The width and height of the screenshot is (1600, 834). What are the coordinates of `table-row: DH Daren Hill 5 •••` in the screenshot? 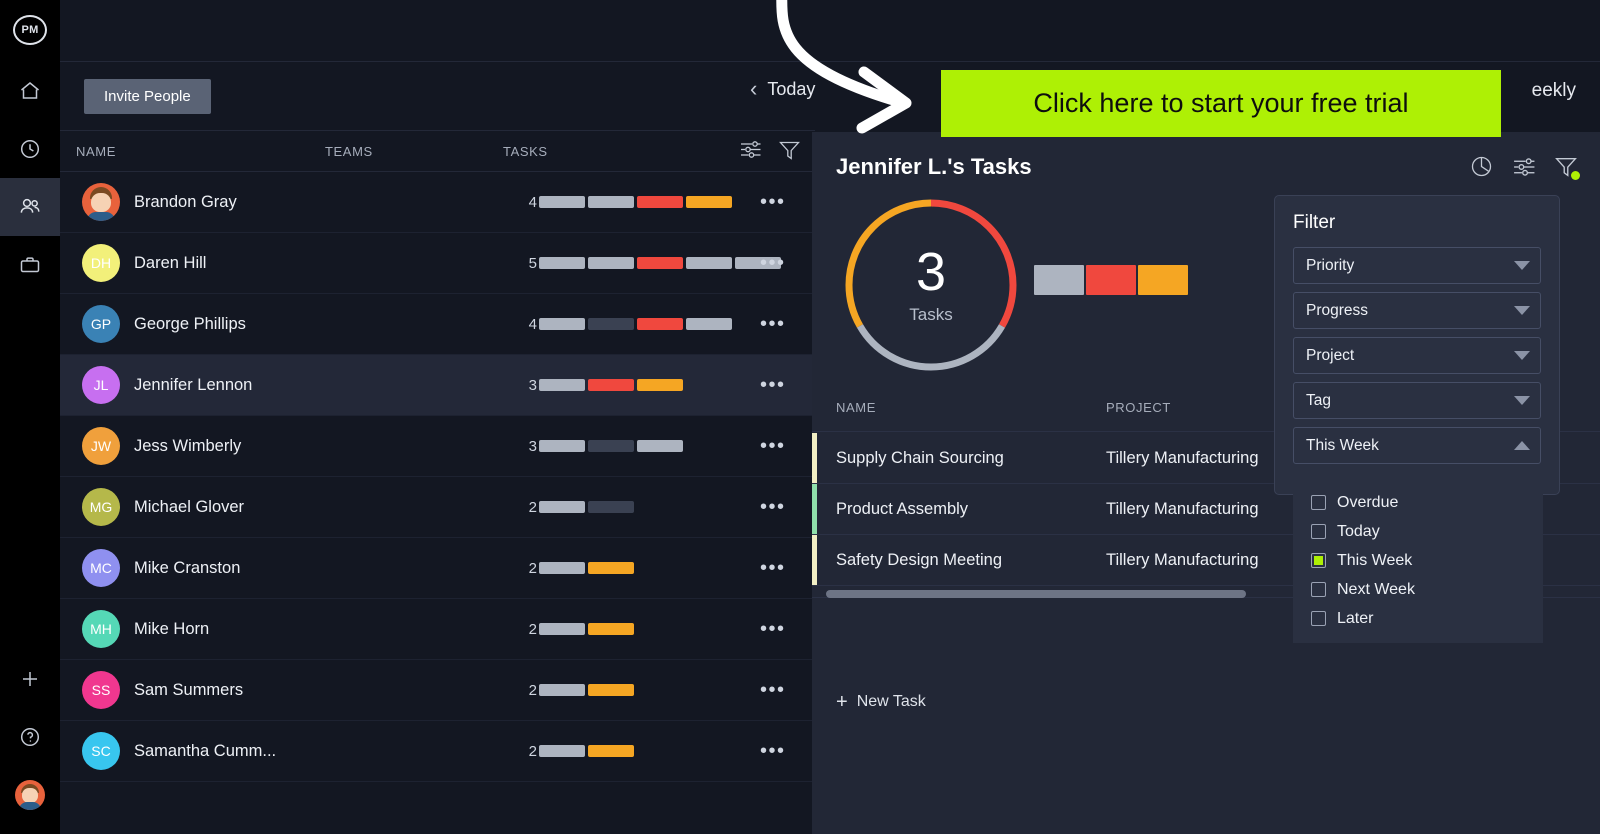 It's located at (437, 263).